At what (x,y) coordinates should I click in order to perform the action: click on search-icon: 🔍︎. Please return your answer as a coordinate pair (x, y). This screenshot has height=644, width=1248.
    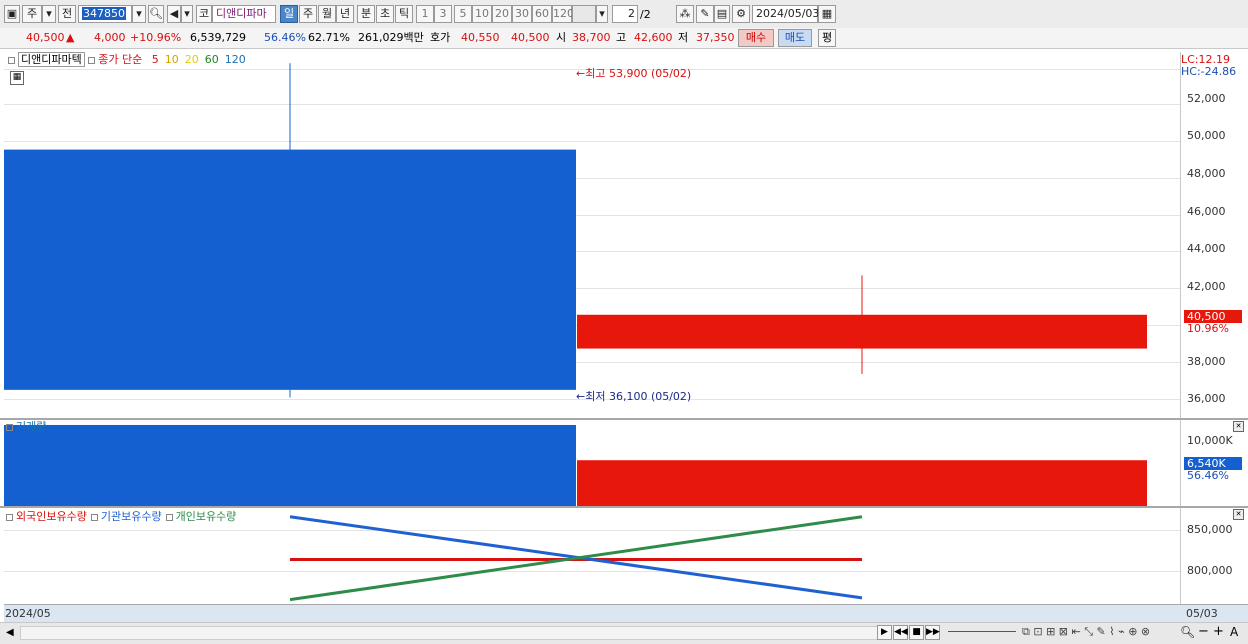
    Looking at the image, I should click on (156, 14).